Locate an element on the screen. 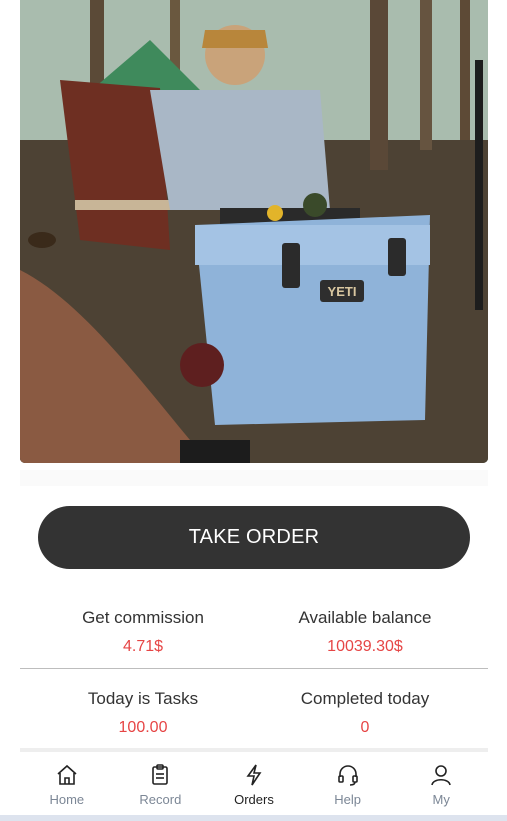 The height and width of the screenshot is (821, 507). tab-record: Record is located at coordinates (161, 783).